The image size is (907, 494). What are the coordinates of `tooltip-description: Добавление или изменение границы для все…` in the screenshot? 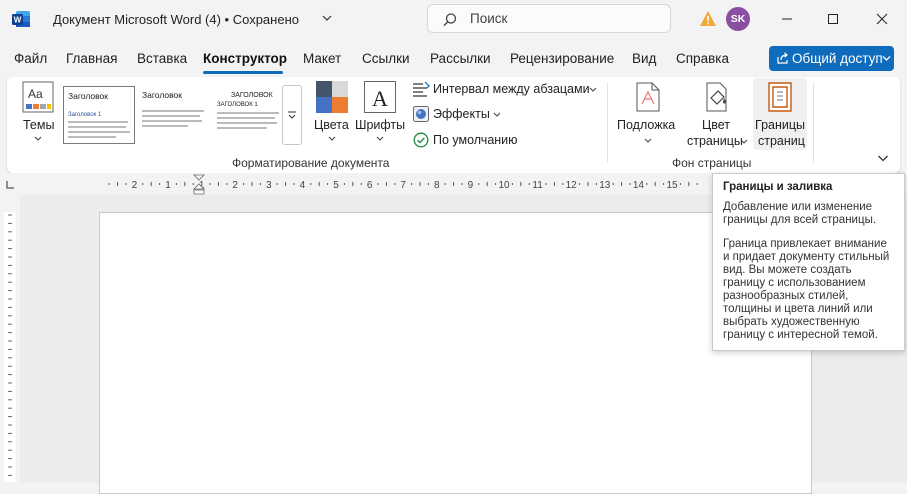 It's located at (800, 213).